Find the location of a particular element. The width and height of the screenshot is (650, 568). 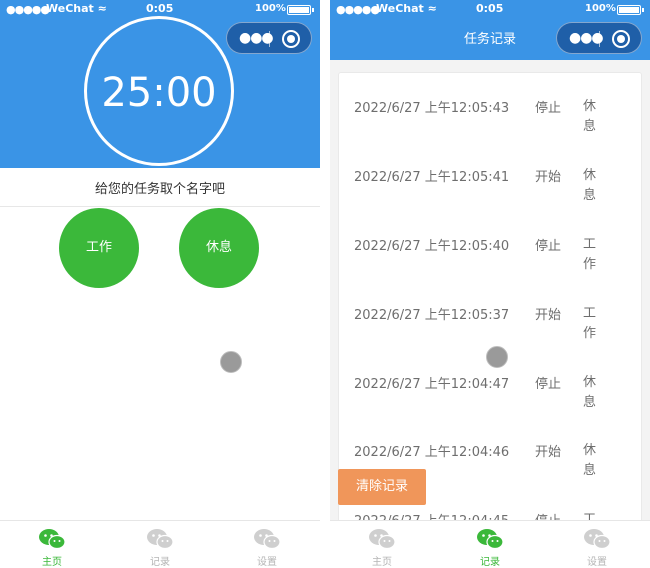

list-item: 2022/6/27 上午12:05:41 开始 休息 is located at coordinates (490, 196).